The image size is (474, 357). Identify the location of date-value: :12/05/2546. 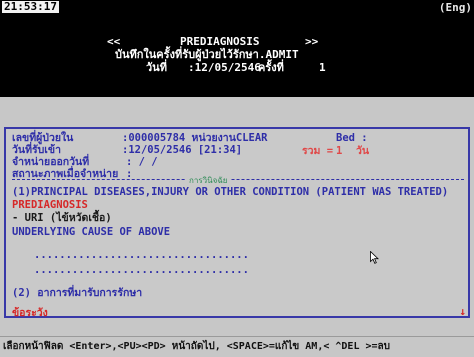
(224, 67).